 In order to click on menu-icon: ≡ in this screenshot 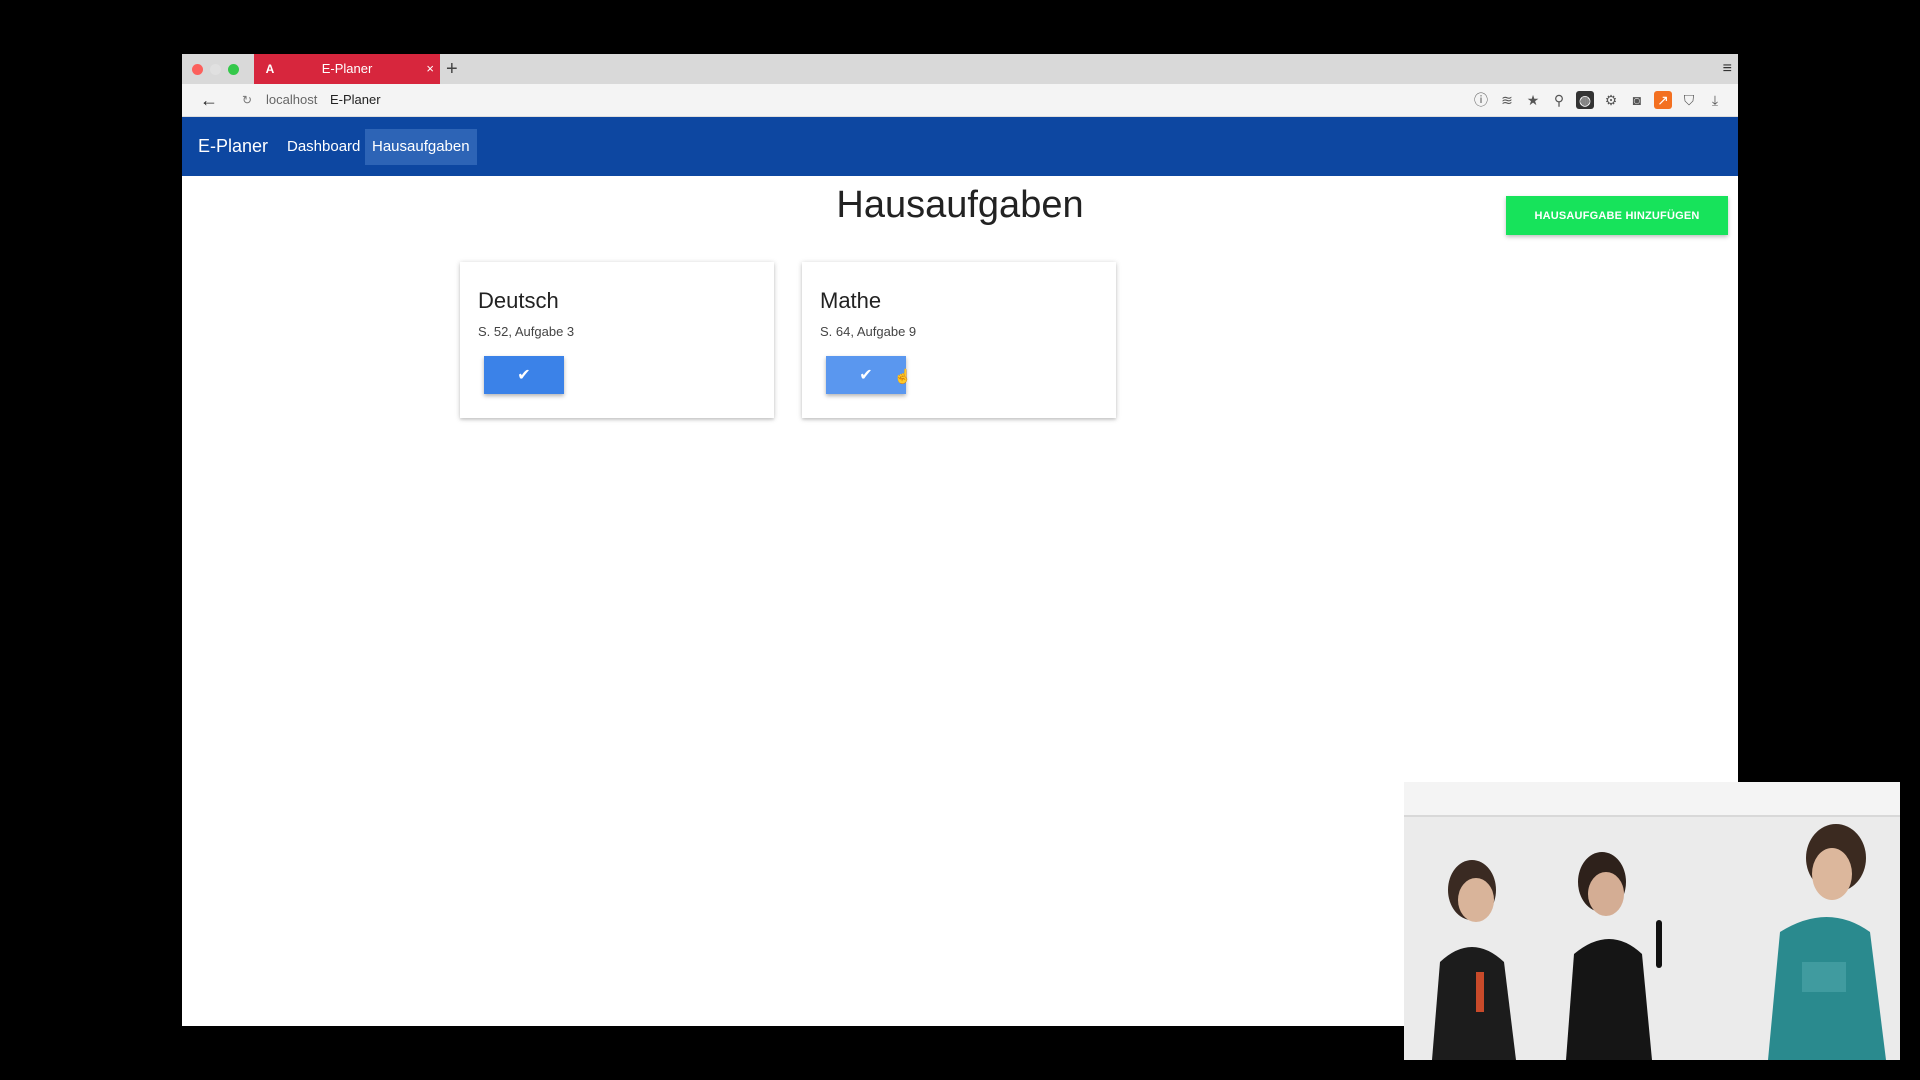, I will do `click(1727, 69)`.